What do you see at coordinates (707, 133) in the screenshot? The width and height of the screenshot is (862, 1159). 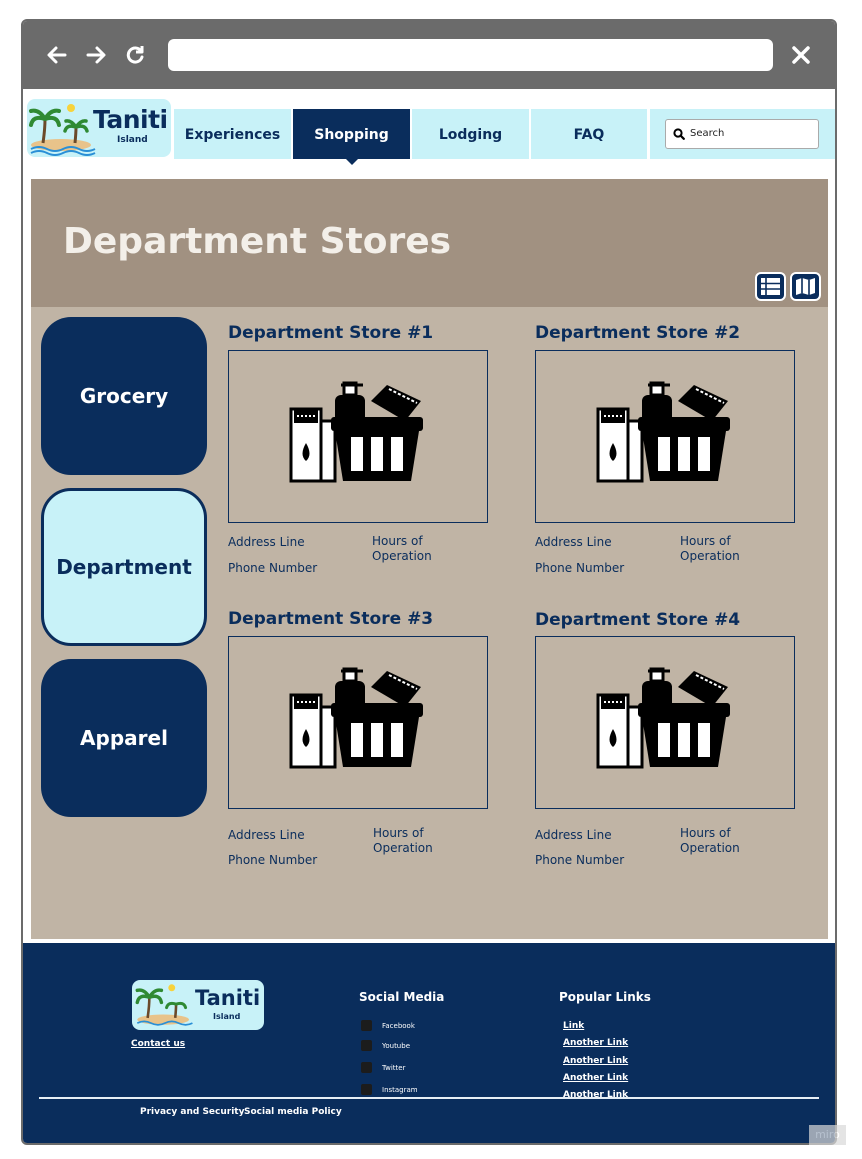 I see `search-placeholder: Search` at bounding box center [707, 133].